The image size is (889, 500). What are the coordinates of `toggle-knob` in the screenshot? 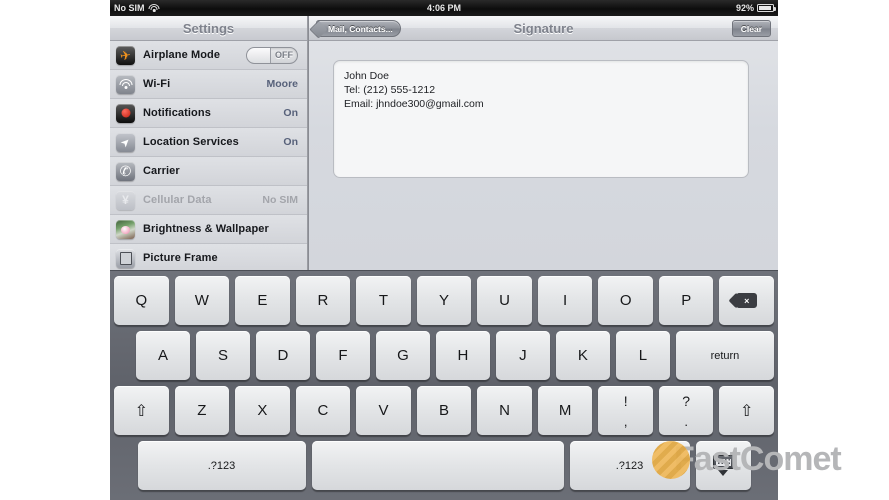 It's located at (259, 55).